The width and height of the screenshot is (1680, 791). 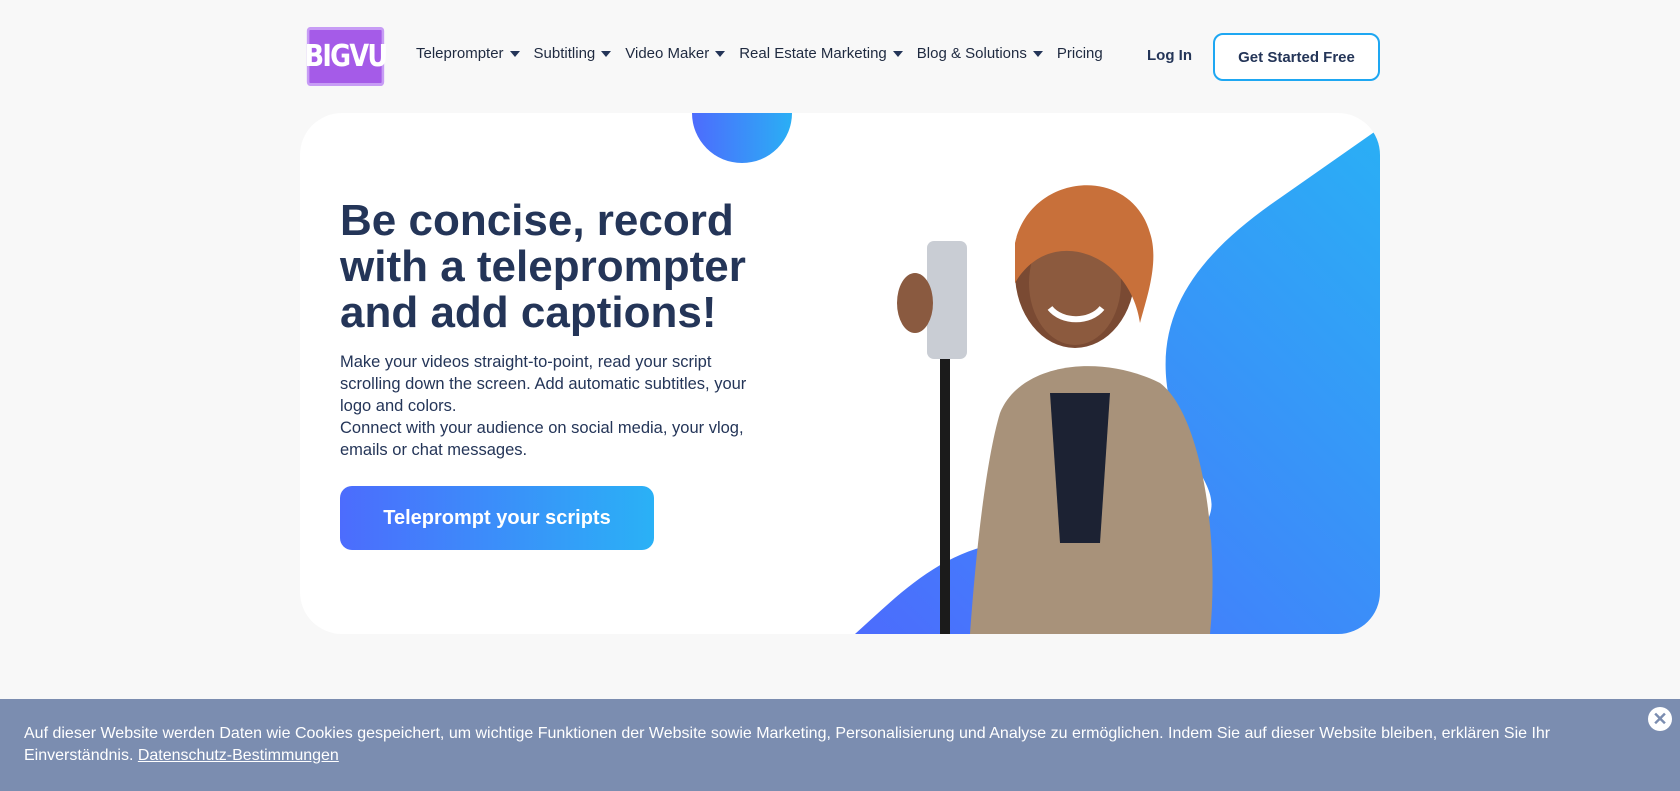 I want to click on nav-real-estate-marketing: Real Estate Marketing, so click(x=821, y=53).